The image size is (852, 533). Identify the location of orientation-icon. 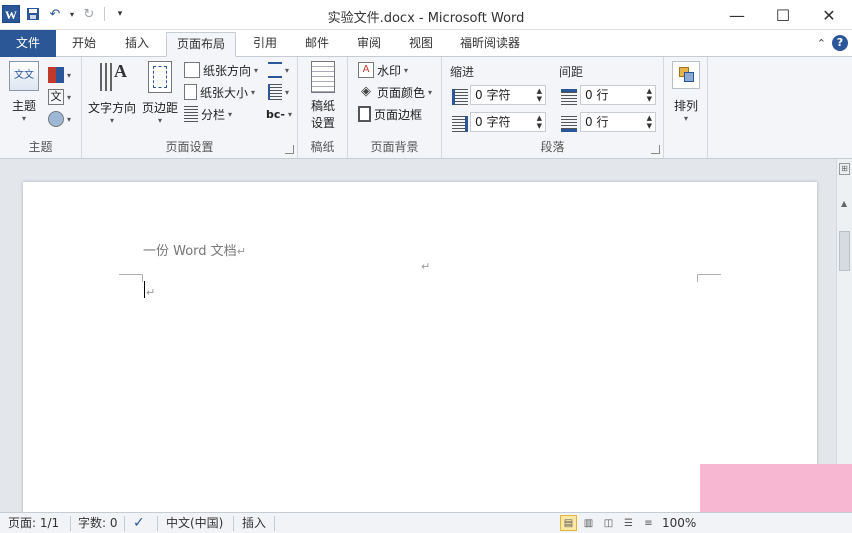
(192, 70).